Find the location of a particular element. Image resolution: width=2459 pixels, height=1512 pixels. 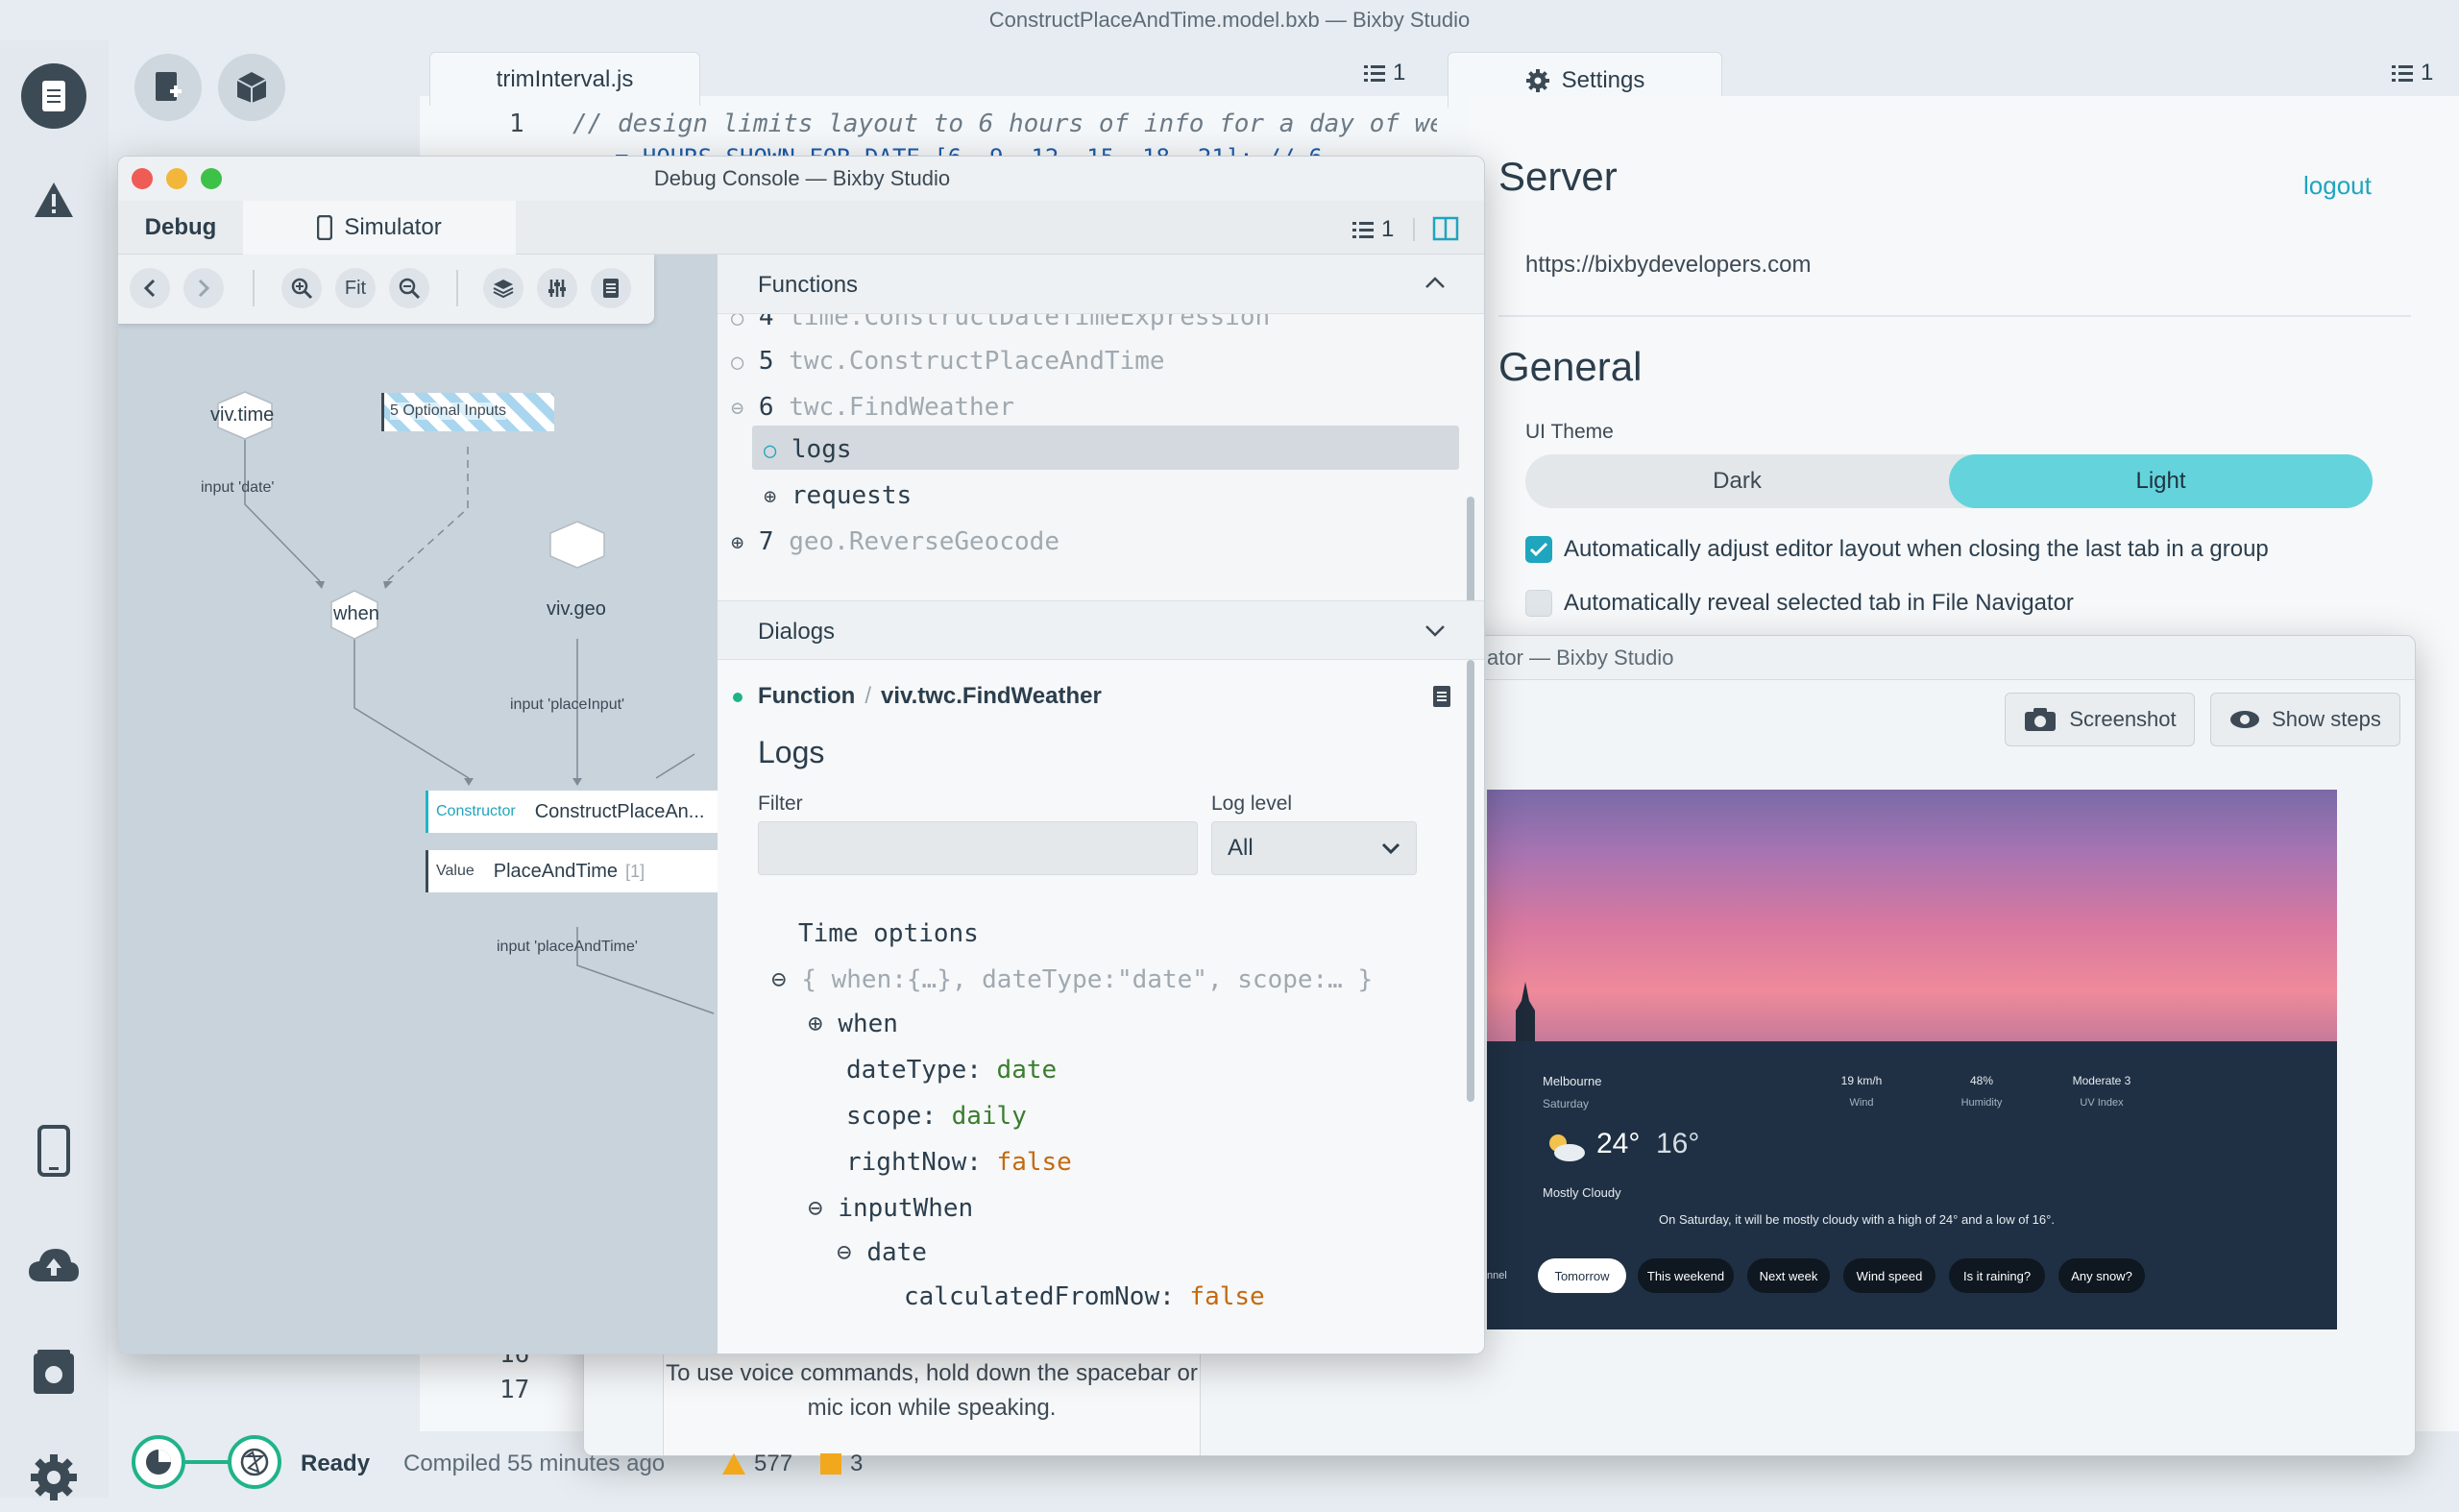

simulator-title: ator — Bixby Studio is located at coordinates (1580, 658).